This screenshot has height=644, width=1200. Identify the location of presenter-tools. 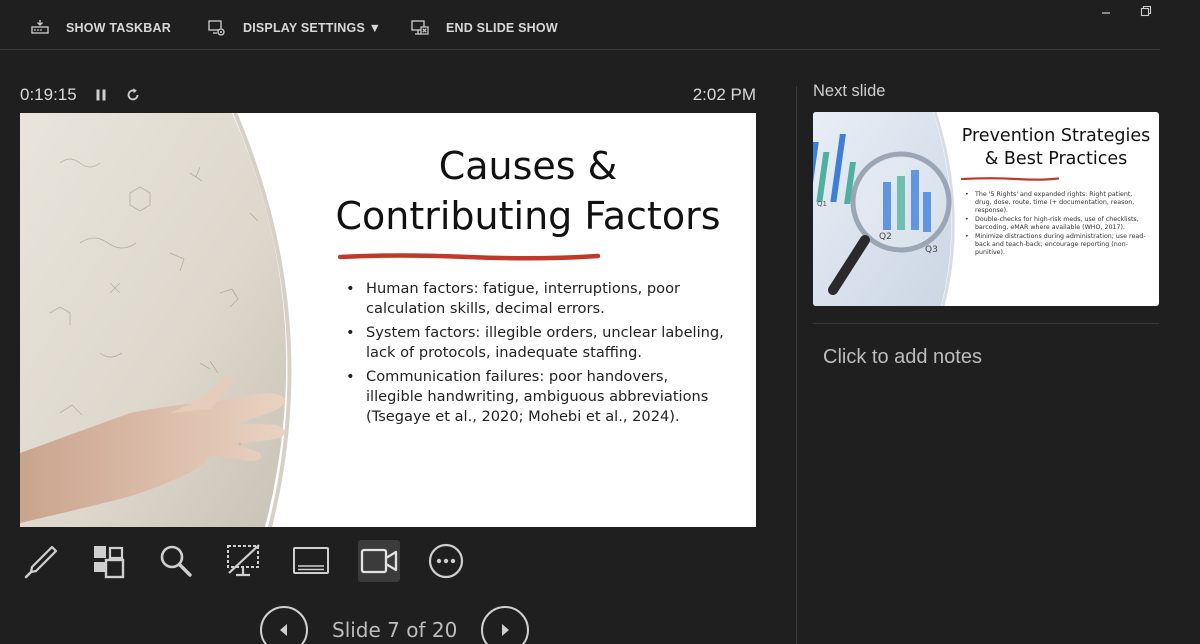
(256, 561).